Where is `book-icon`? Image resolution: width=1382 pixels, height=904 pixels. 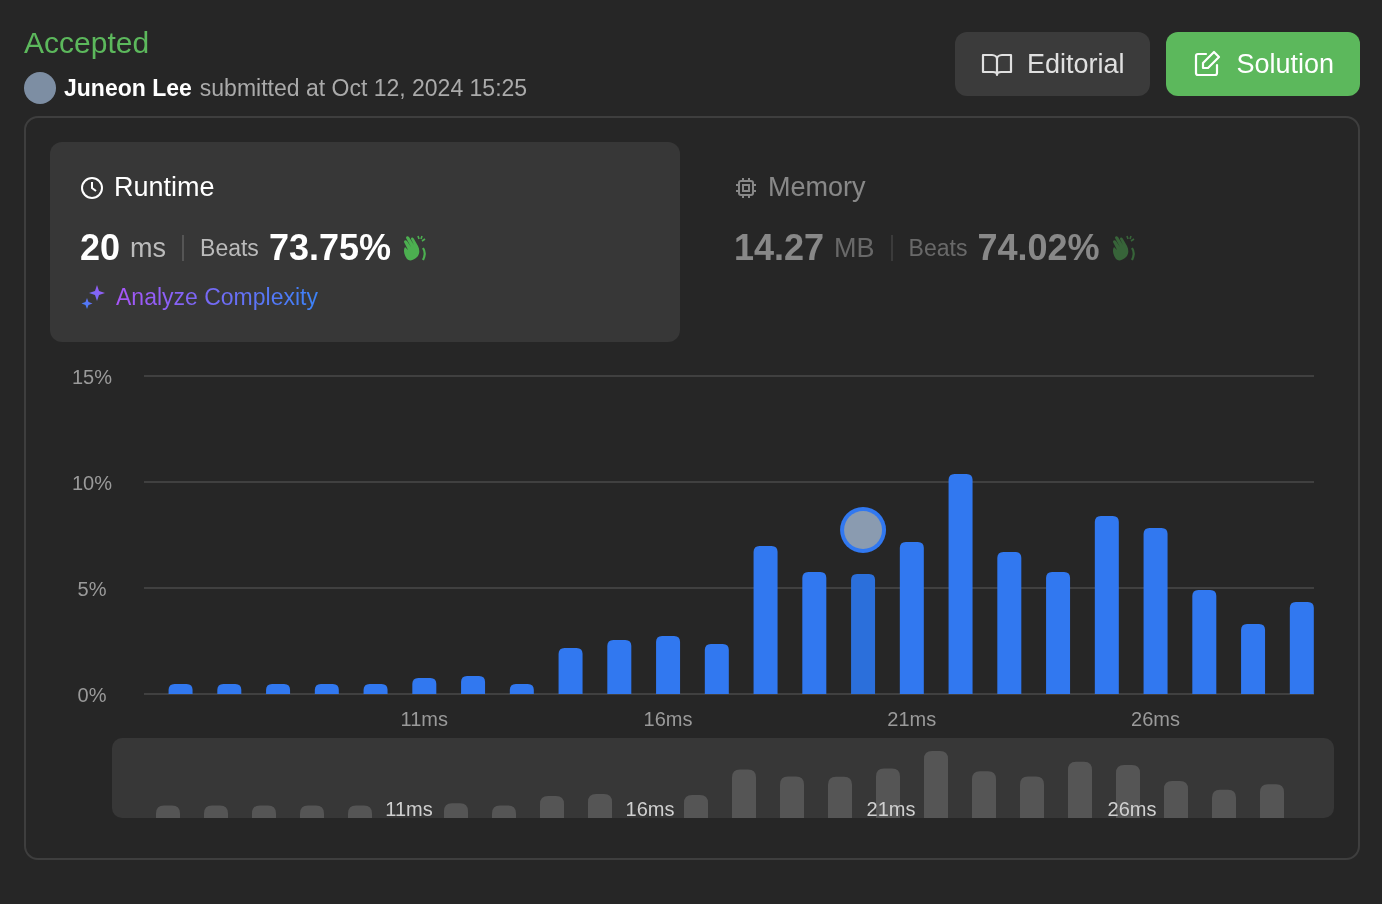
book-icon is located at coordinates (996, 64).